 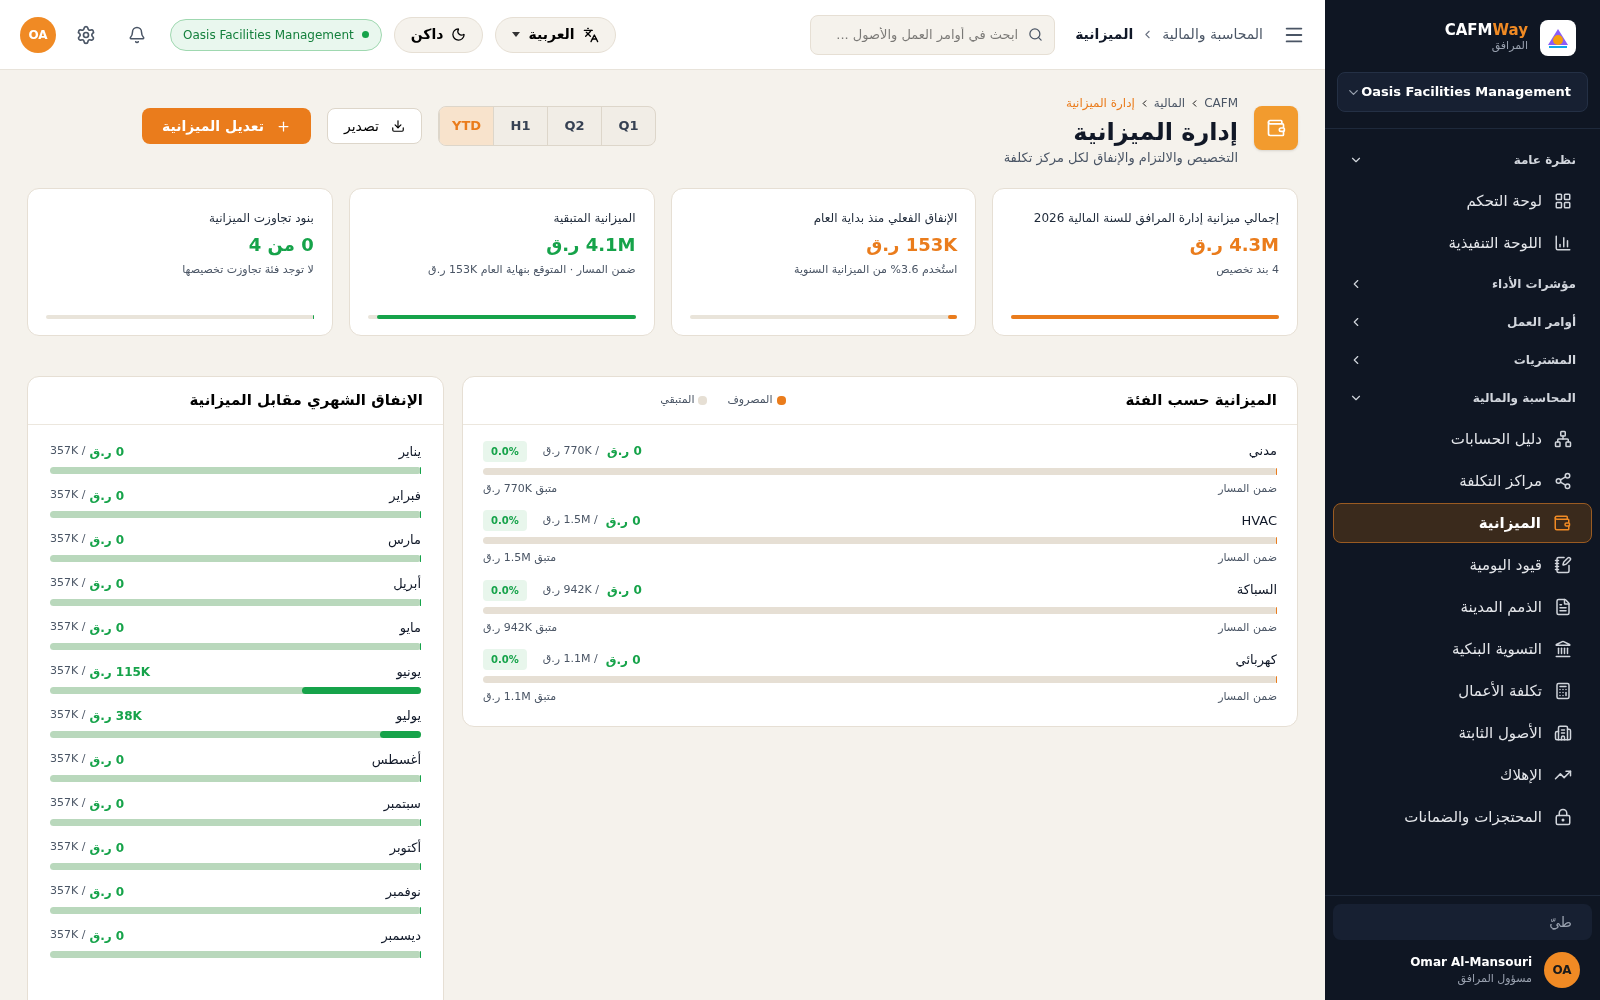 What do you see at coordinates (1462, 607) in the screenshot?
I see `nav-item: الذمم المدينة` at bounding box center [1462, 607].